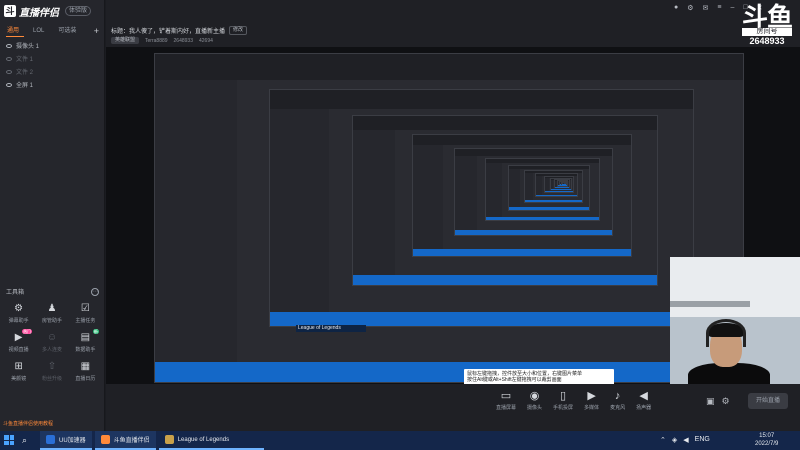 Image resolution: width=800 pixels, height=450 pixels. What do you see at coordinates (72, 441) in the screenshot?
I see `taskbar-app-label: UU加速器` at bounding box center [72, 441].